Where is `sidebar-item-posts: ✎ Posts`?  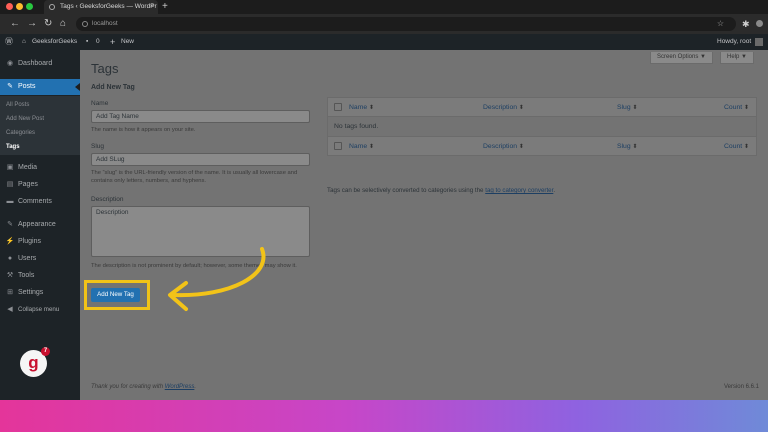
sidebar-item-posts: ✎ Posts is located at coordinates (40, 87).